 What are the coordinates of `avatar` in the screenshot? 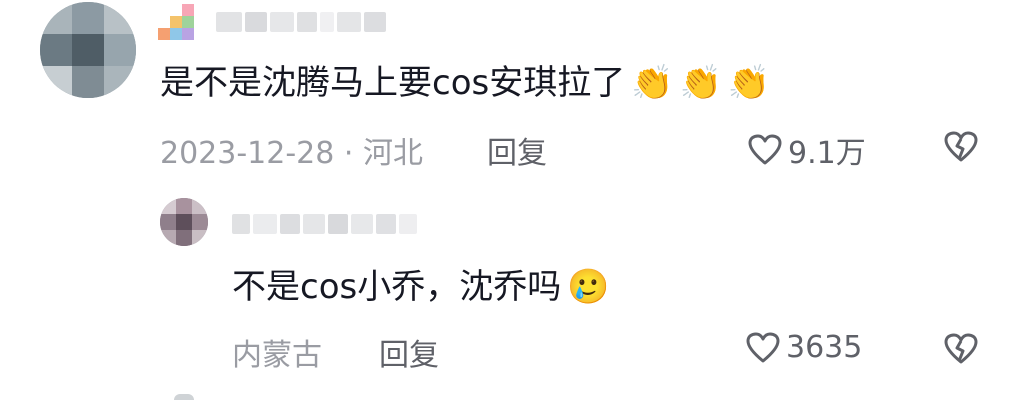 It's located at (88, 50).